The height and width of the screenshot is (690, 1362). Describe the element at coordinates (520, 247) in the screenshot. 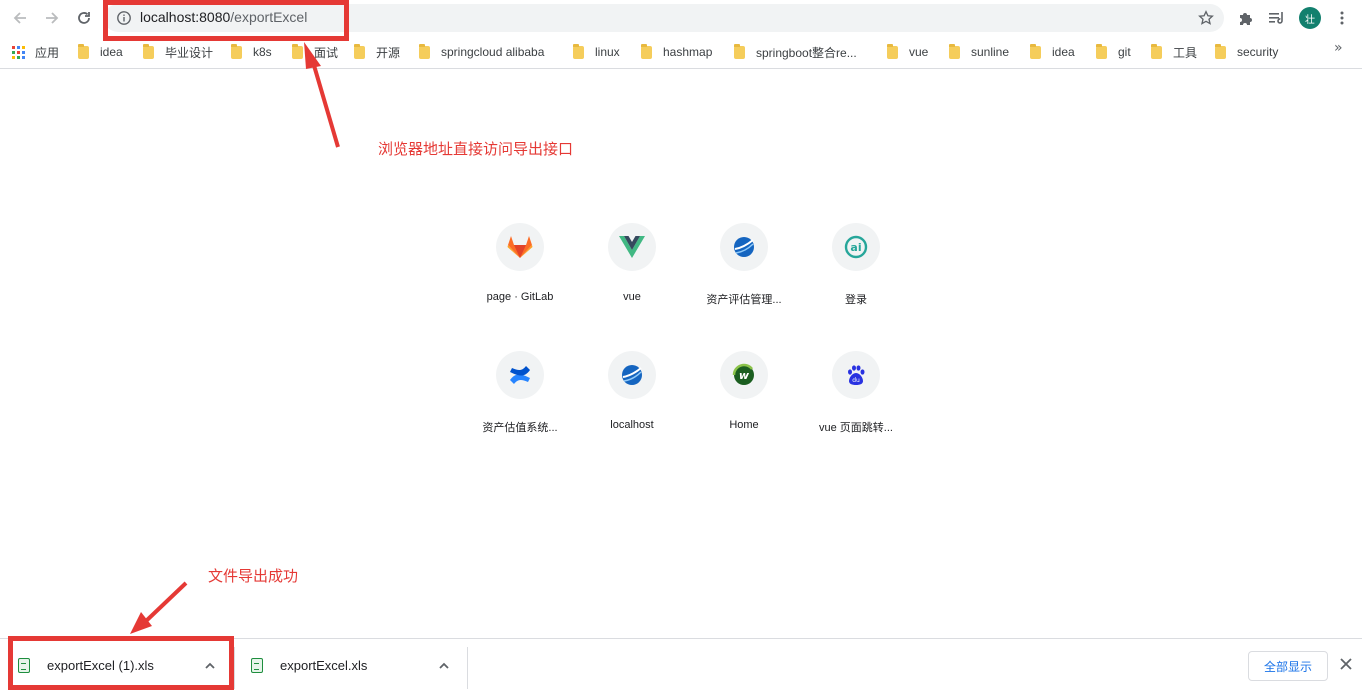

I see `gitlab-icon` at that location.